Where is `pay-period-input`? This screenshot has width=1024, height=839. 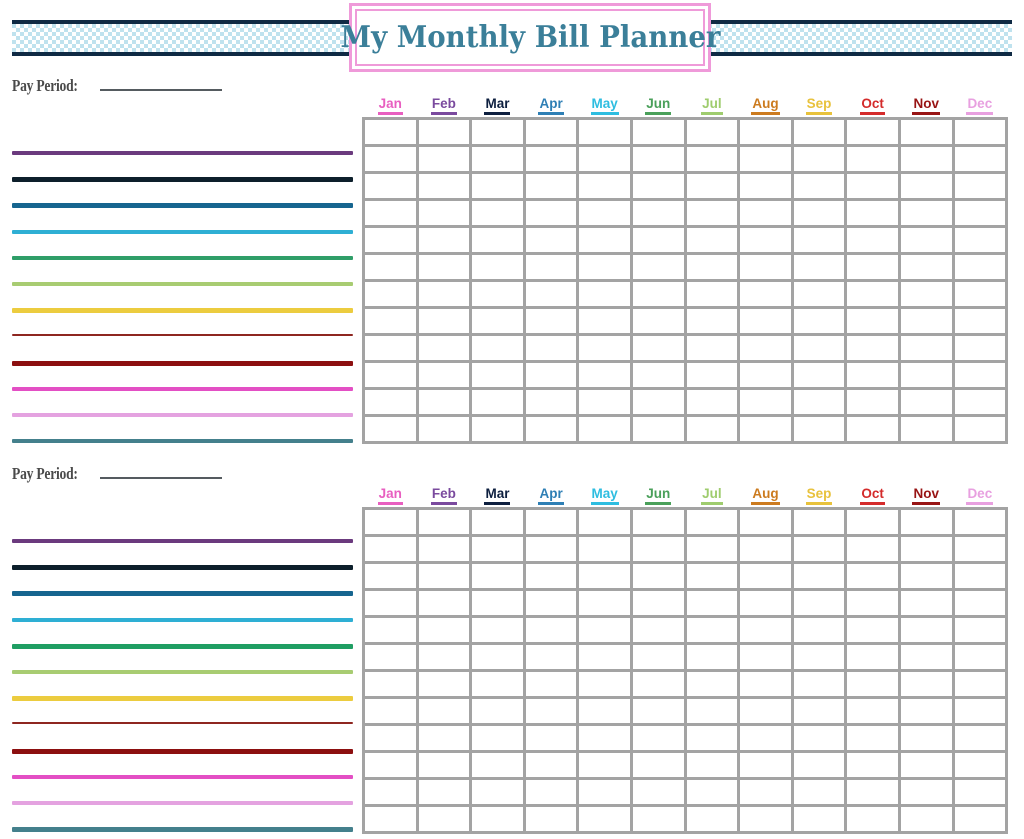 pay-period-input is located at coordinates (161, 84).